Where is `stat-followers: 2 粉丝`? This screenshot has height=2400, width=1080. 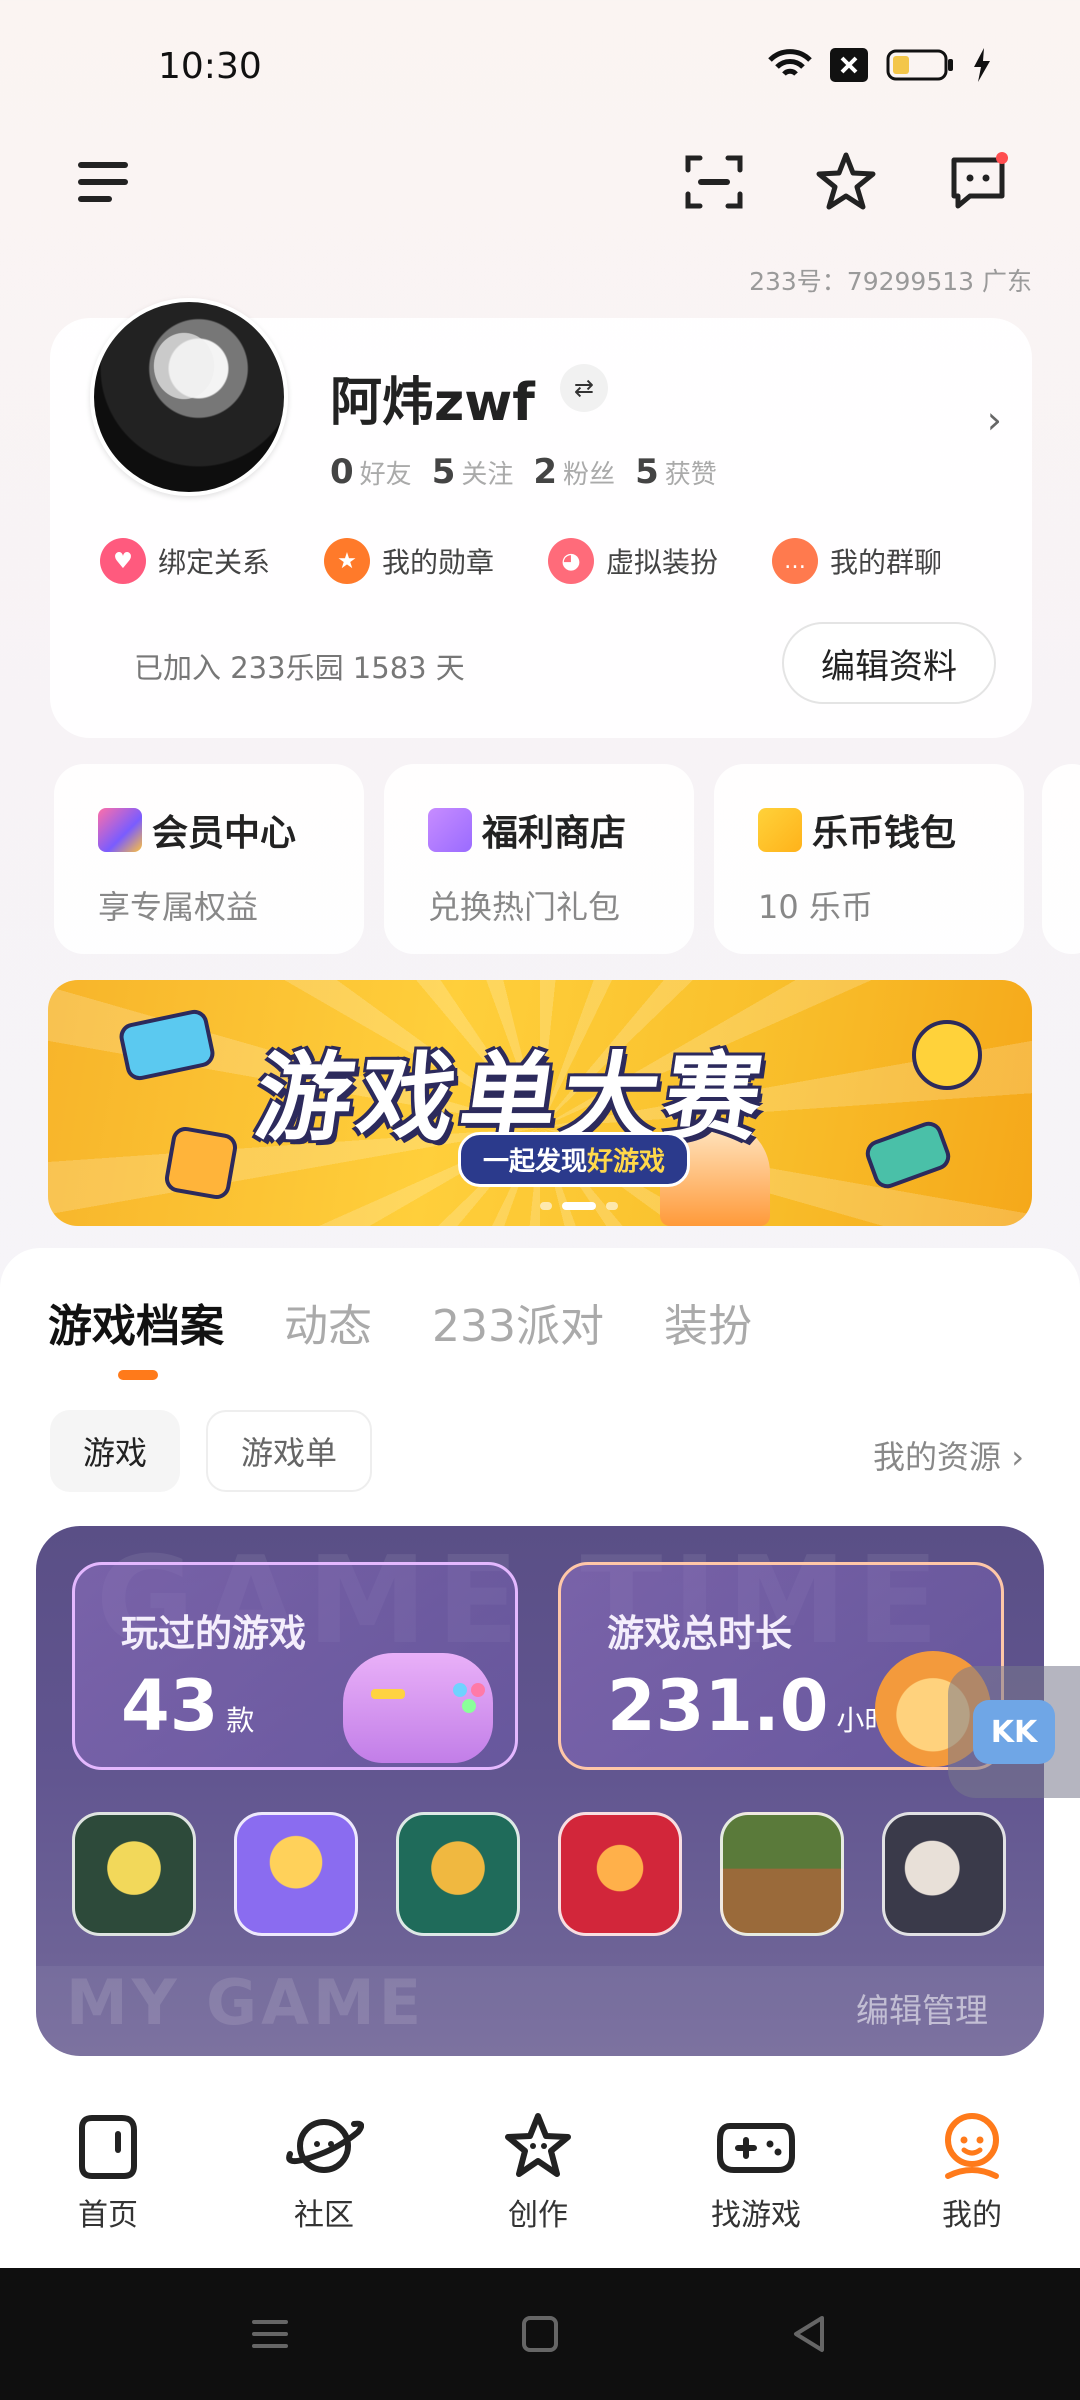 stat-followers: 2 粉丝 is located at coordinates (574, 472).